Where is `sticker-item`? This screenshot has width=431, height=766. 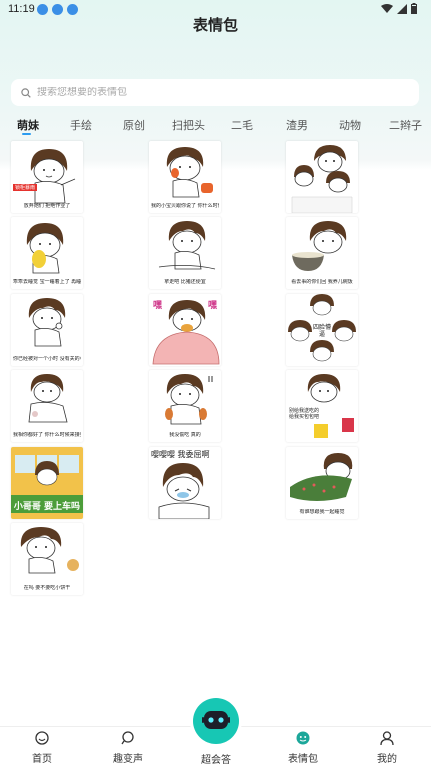
sticker-item is located at coordinates (322, 177).